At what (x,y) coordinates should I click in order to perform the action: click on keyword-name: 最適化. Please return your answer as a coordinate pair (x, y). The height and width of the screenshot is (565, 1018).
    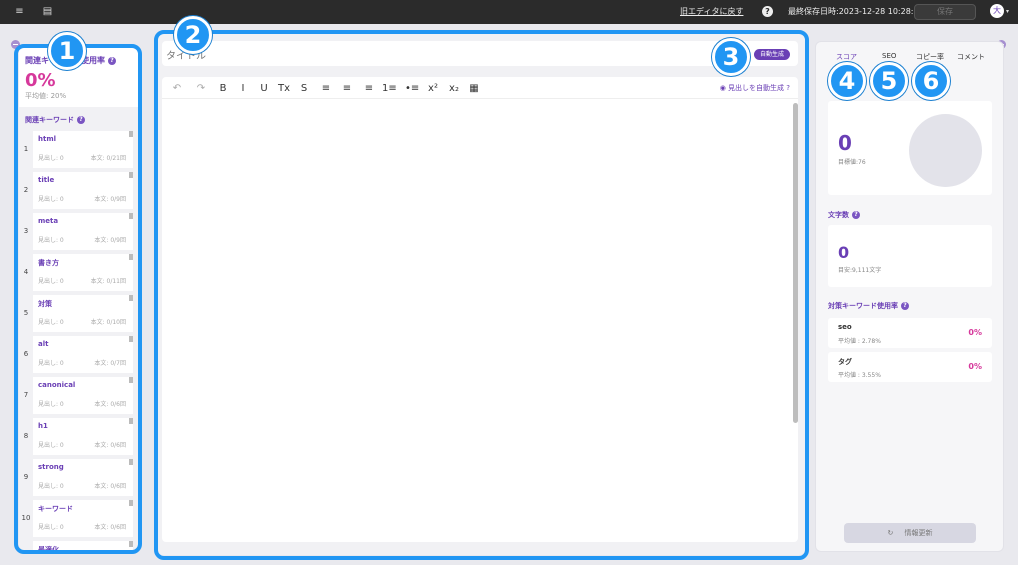
    Looking at the image, I should click on (48, 548).